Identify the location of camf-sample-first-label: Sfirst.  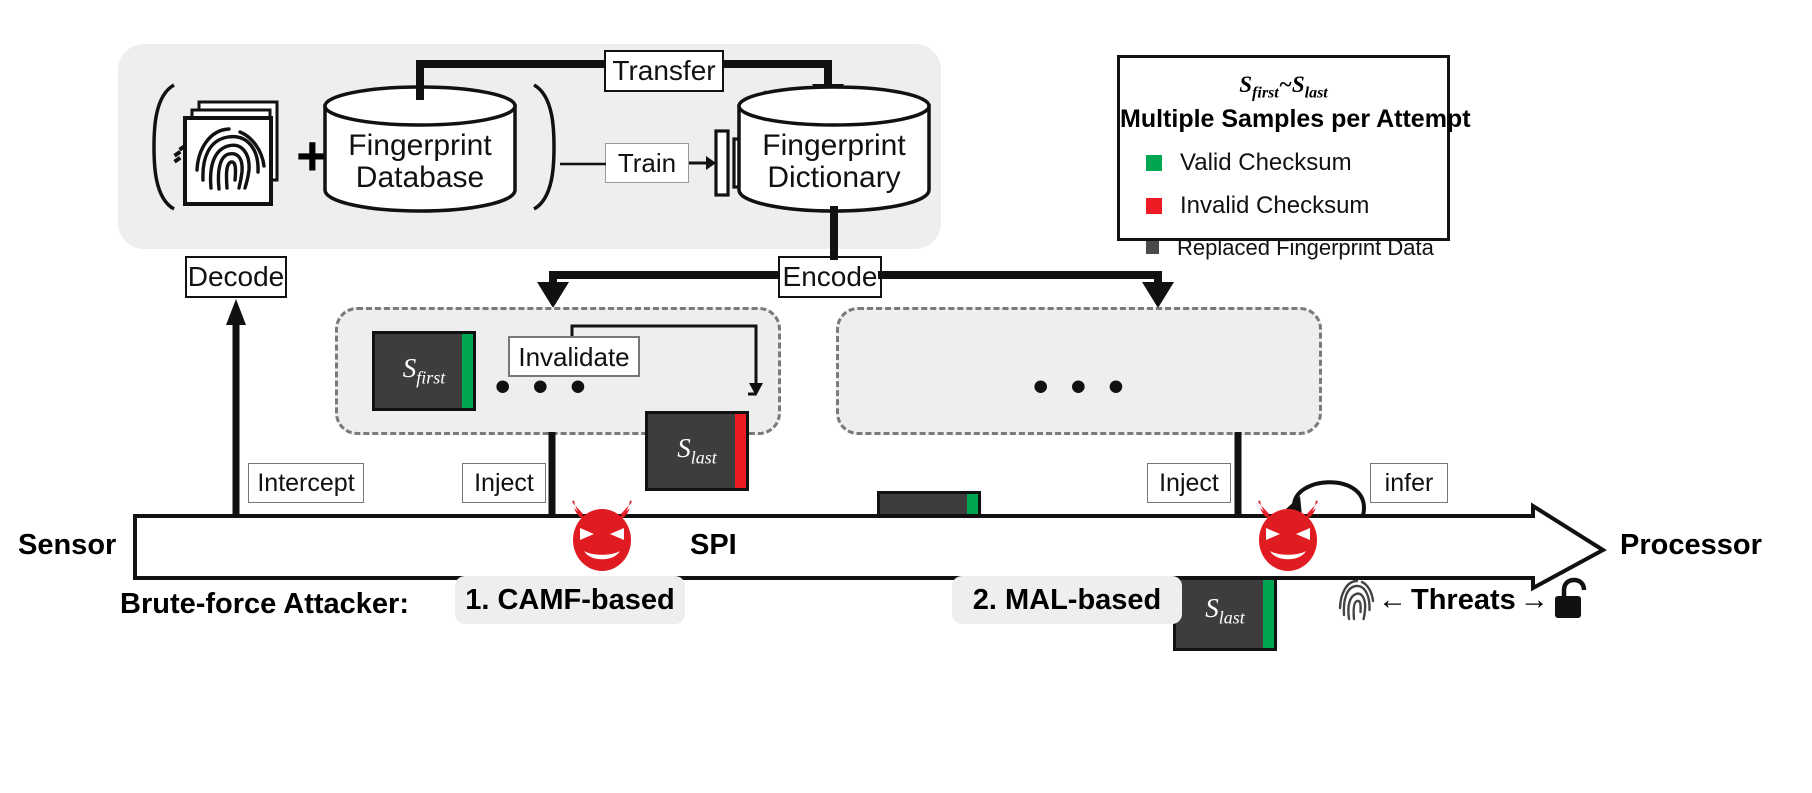
(424, 370).